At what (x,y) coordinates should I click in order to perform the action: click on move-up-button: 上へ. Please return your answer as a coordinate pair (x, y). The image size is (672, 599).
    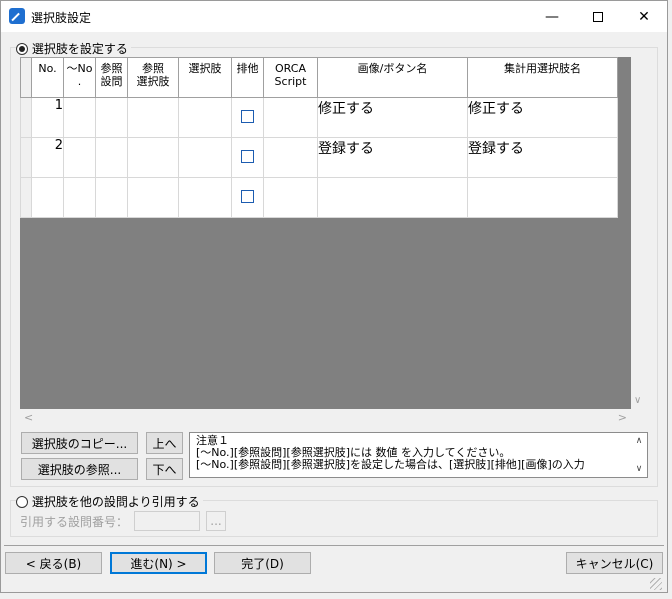
    Looking at the image, I should click on (164, 443).